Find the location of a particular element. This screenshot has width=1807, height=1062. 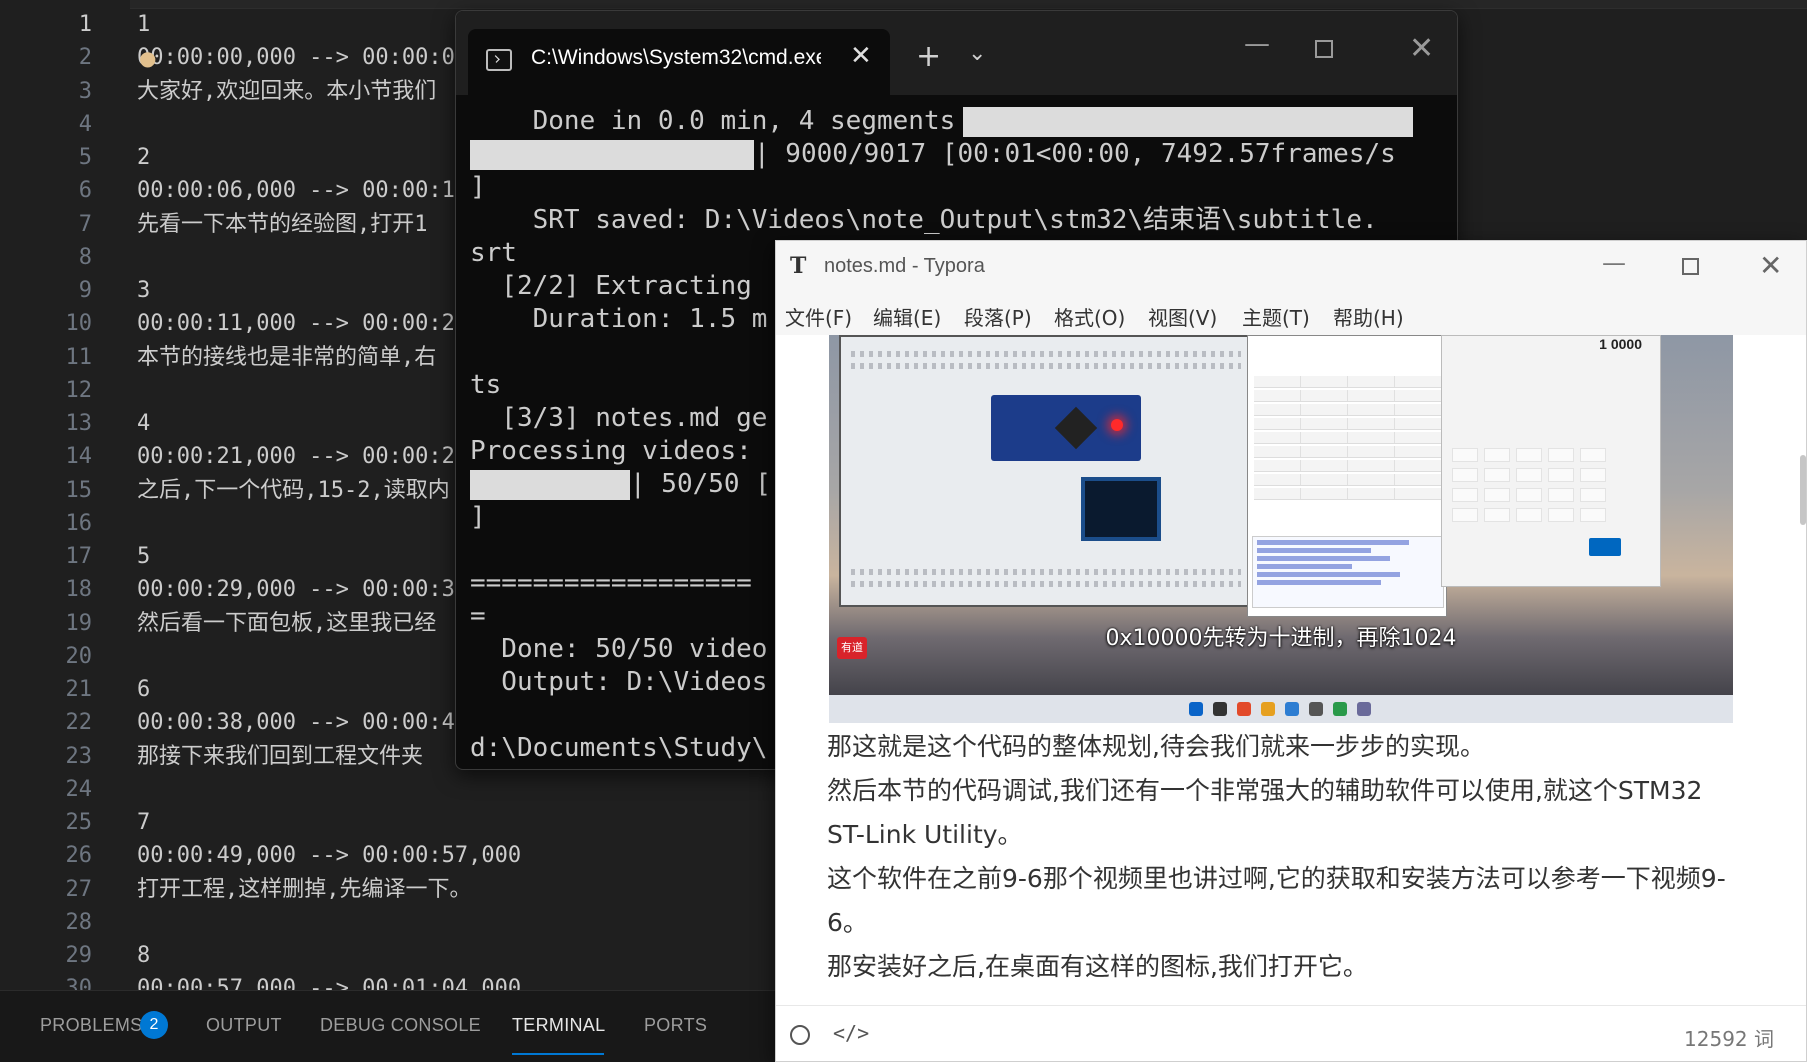

cmd-prompt-icon is located at coordinates (499, 60).